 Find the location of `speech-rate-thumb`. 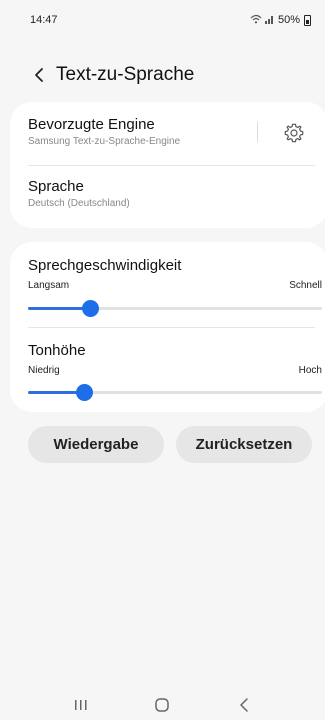

speech-rate-thumb is located at coordinates (90, 308).